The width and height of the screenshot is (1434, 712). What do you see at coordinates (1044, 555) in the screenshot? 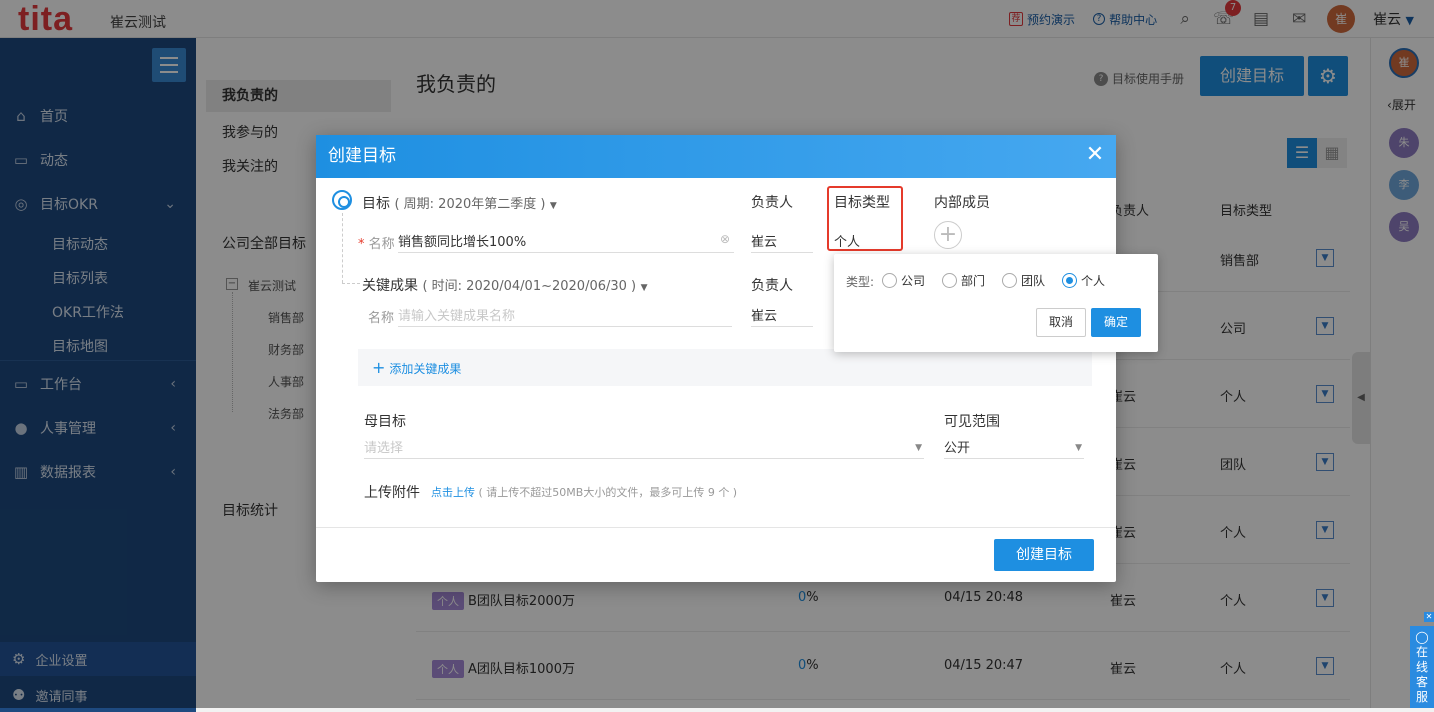
I see `submit-create-goal-button: 创建目标` at bounding box center [1044, 555].